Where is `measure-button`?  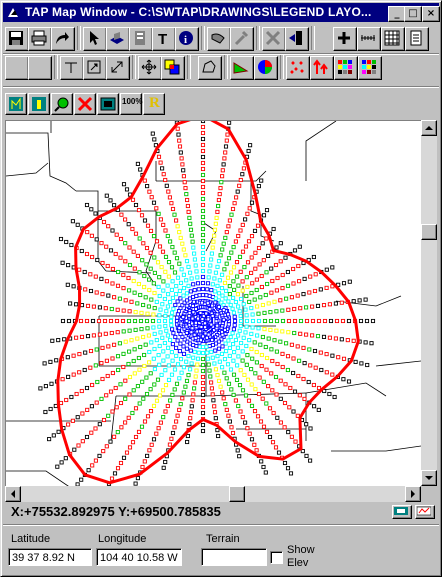 measure-button is located at coordinates (219, 39).